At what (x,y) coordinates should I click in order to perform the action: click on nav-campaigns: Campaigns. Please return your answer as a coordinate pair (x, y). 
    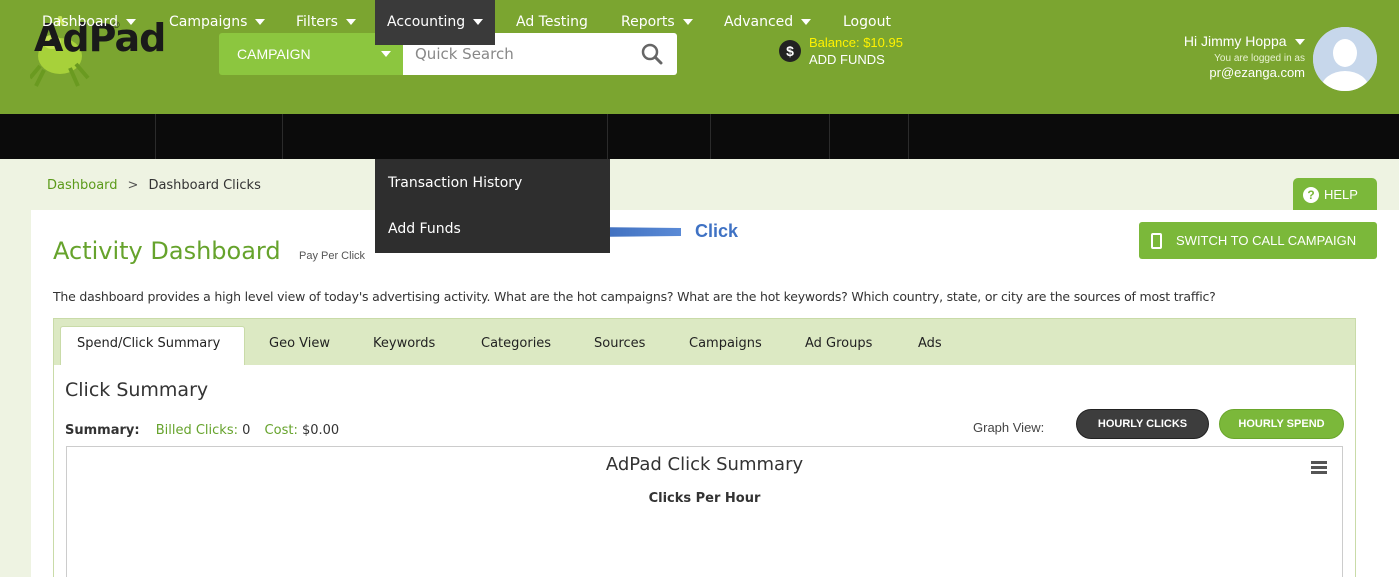
    Looking at the image, I should click on (217, 22).